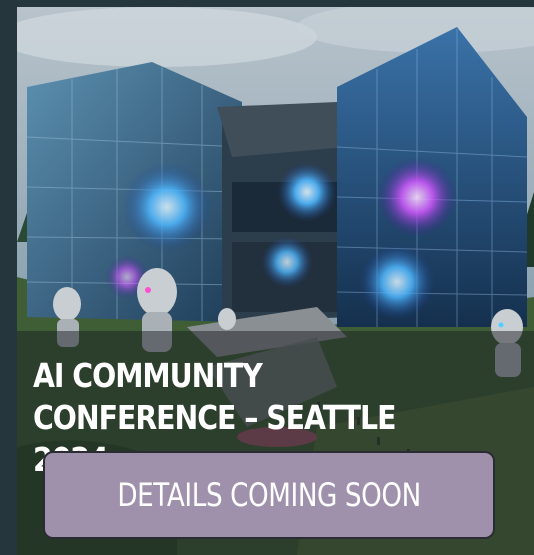  I want to click on details-button-label: DETAILS COMING SOON, so click(269, 495).